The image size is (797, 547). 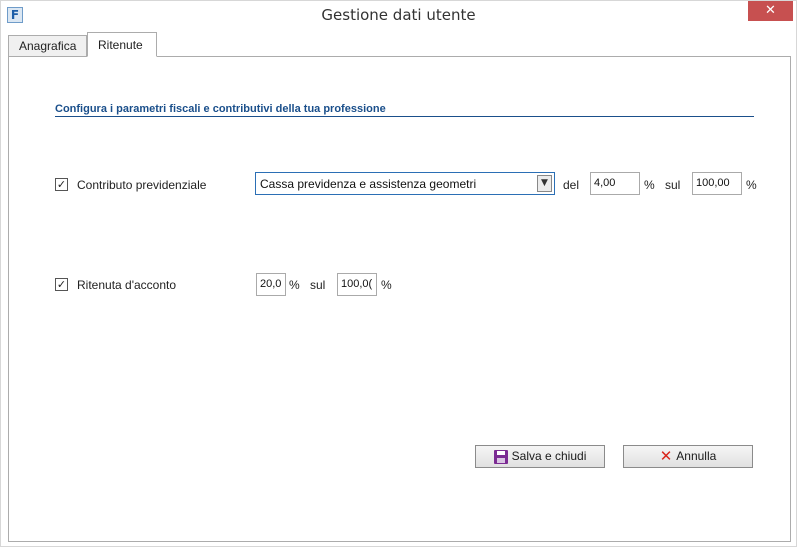 I want to click on close-icon: ✕, so click(x=770, y=10).